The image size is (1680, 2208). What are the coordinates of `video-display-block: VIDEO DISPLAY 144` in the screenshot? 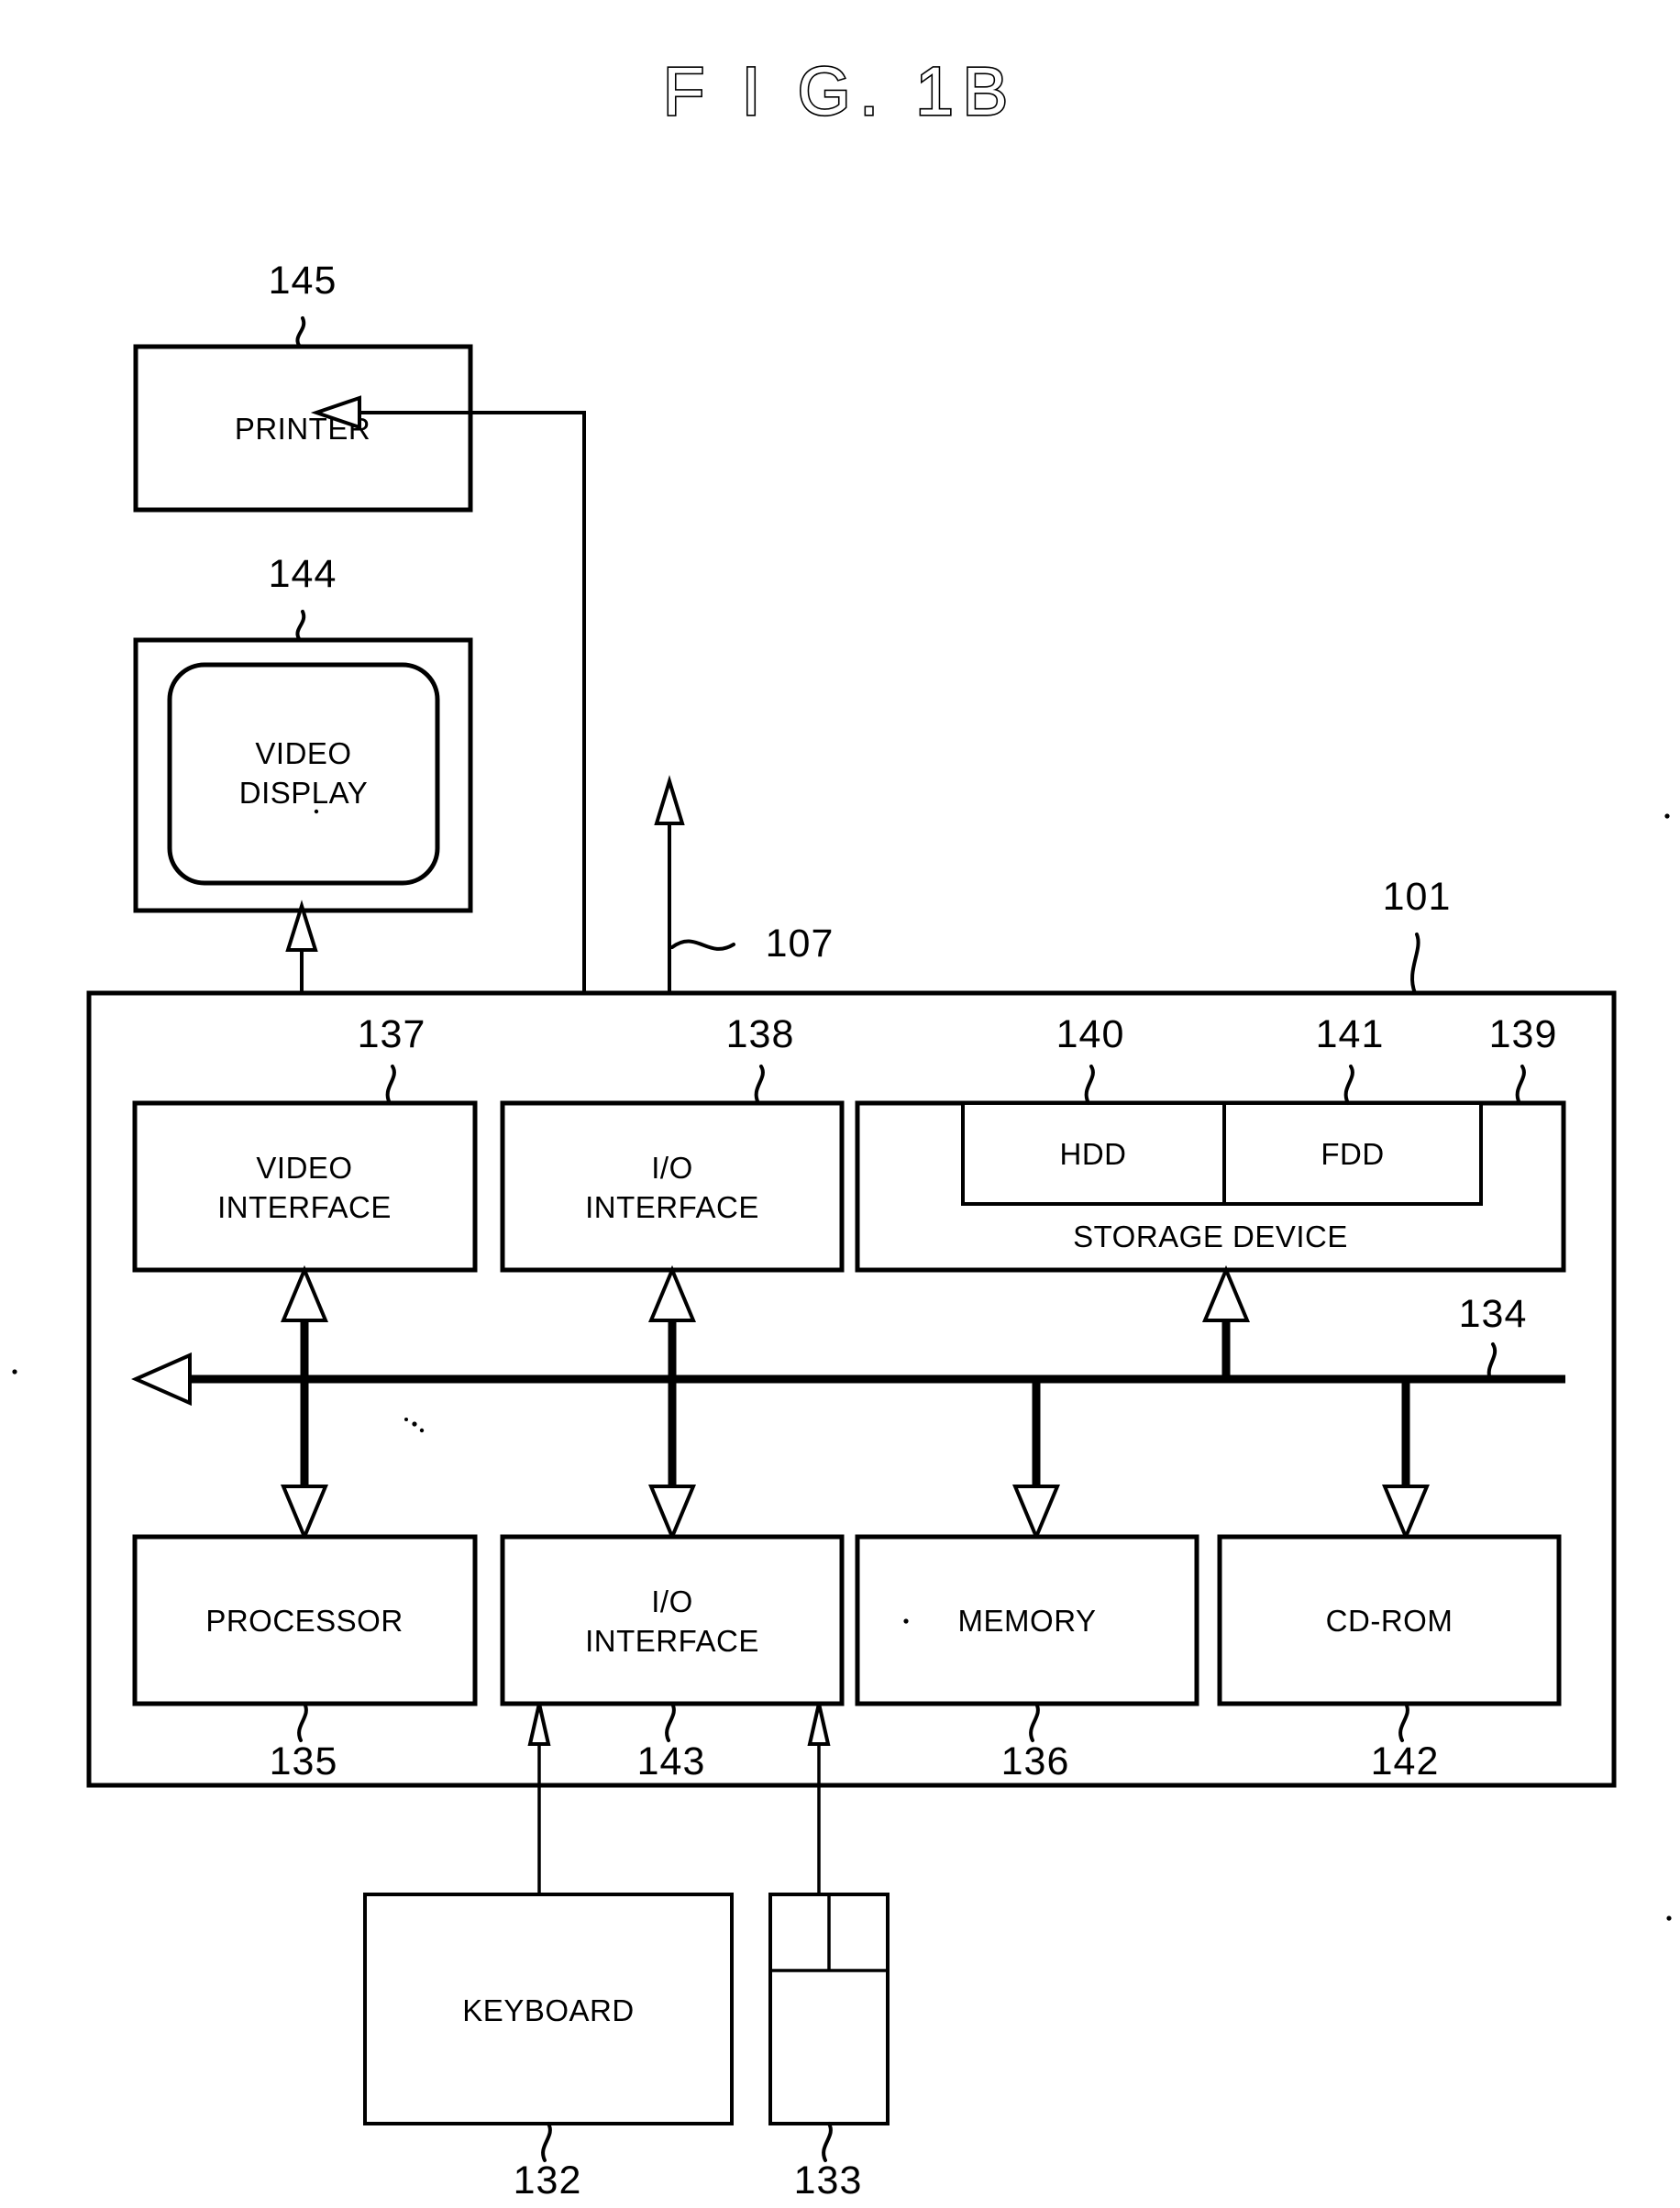 It's located at (303, 732).